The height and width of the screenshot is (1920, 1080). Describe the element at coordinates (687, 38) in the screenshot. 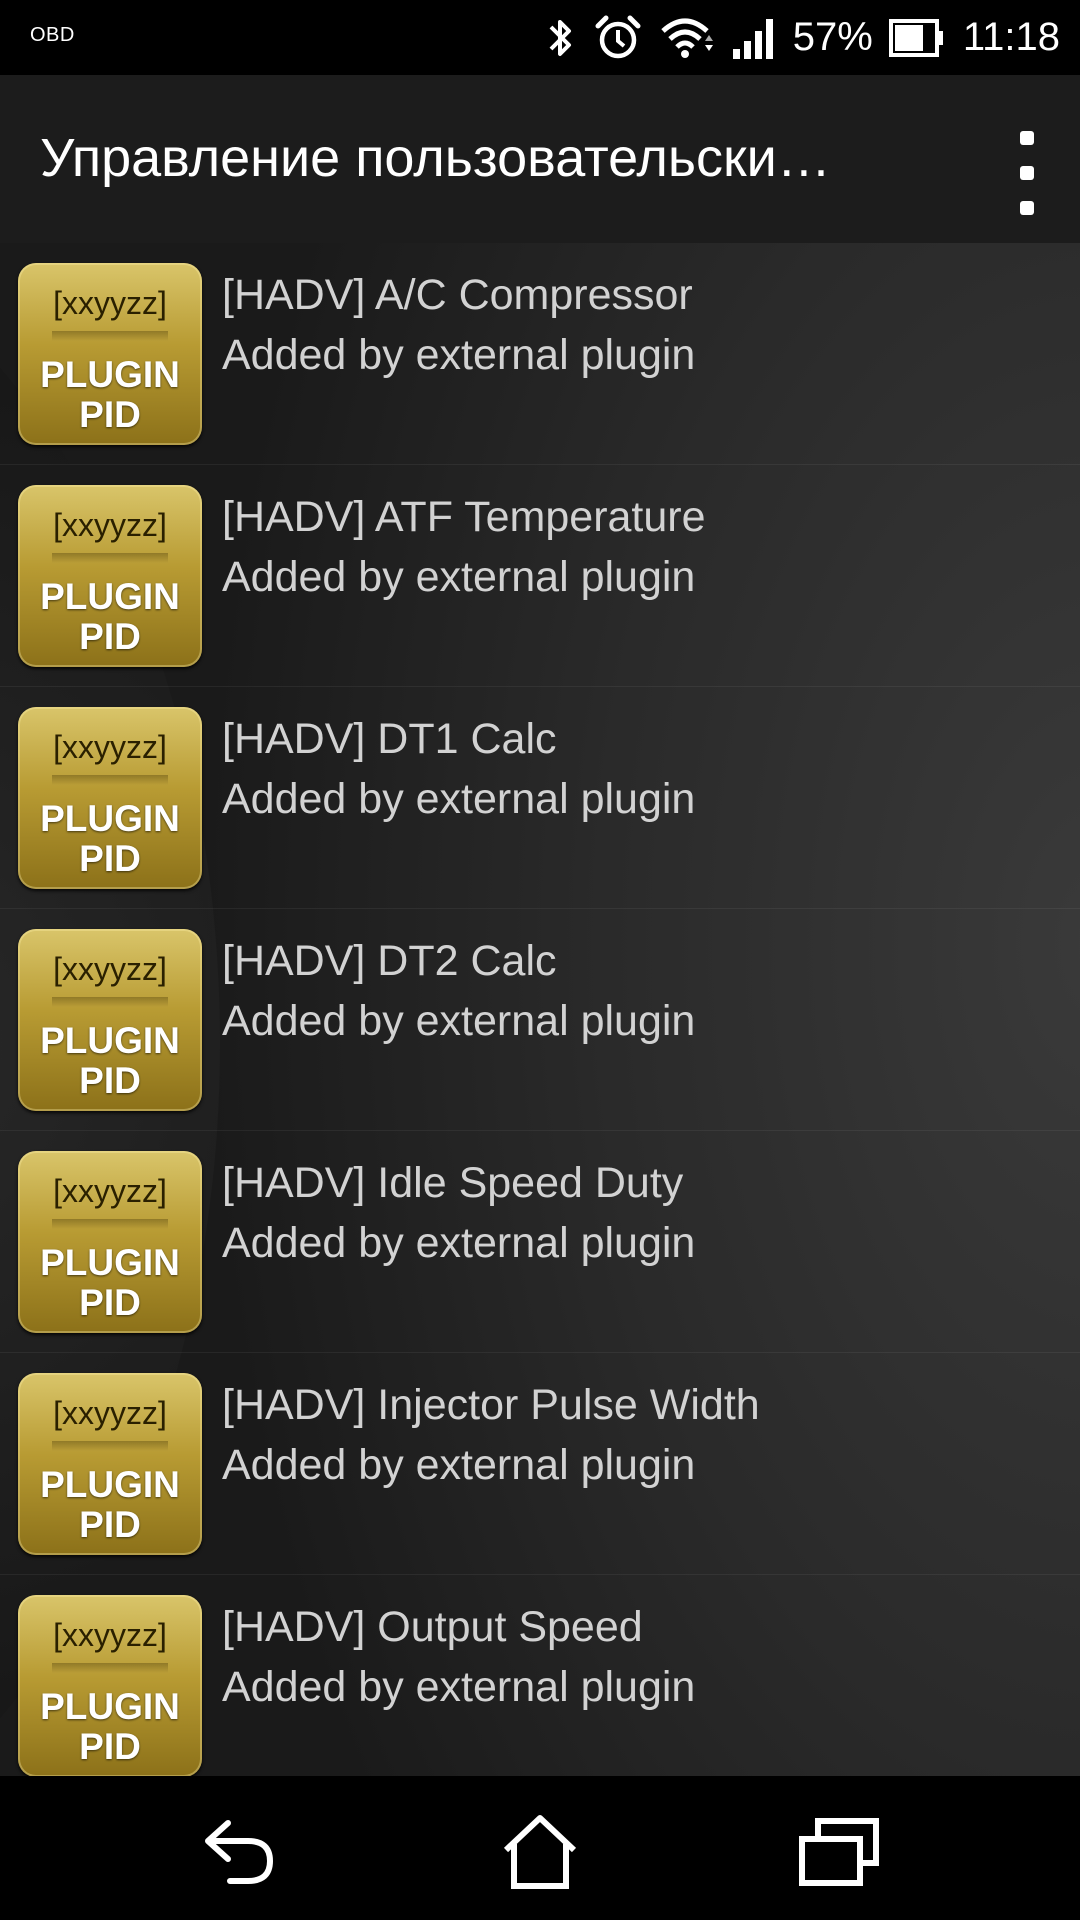

I see `wifi-icon` at that location.